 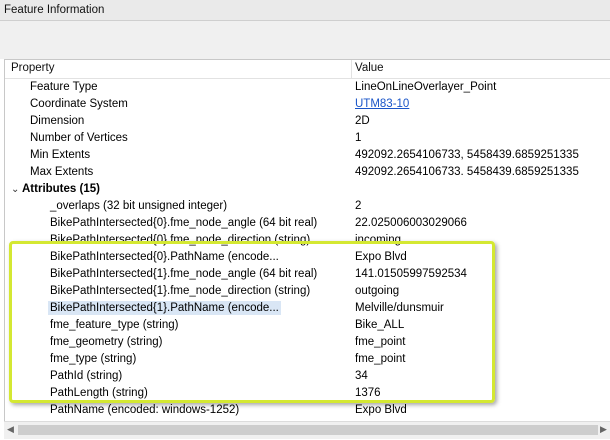 What do you see at coordinates (399, 308) in the screenshot?
I see `value-cell: Melville/dunsmuir` at bounding box center [399, 308].